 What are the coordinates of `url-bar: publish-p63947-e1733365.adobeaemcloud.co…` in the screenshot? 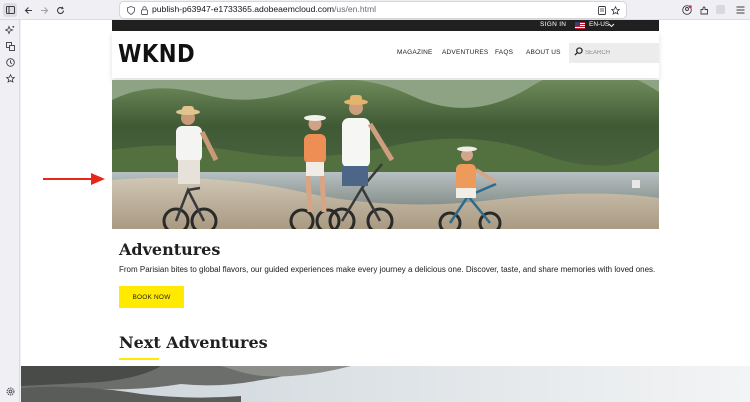 It's located at (373, 10).